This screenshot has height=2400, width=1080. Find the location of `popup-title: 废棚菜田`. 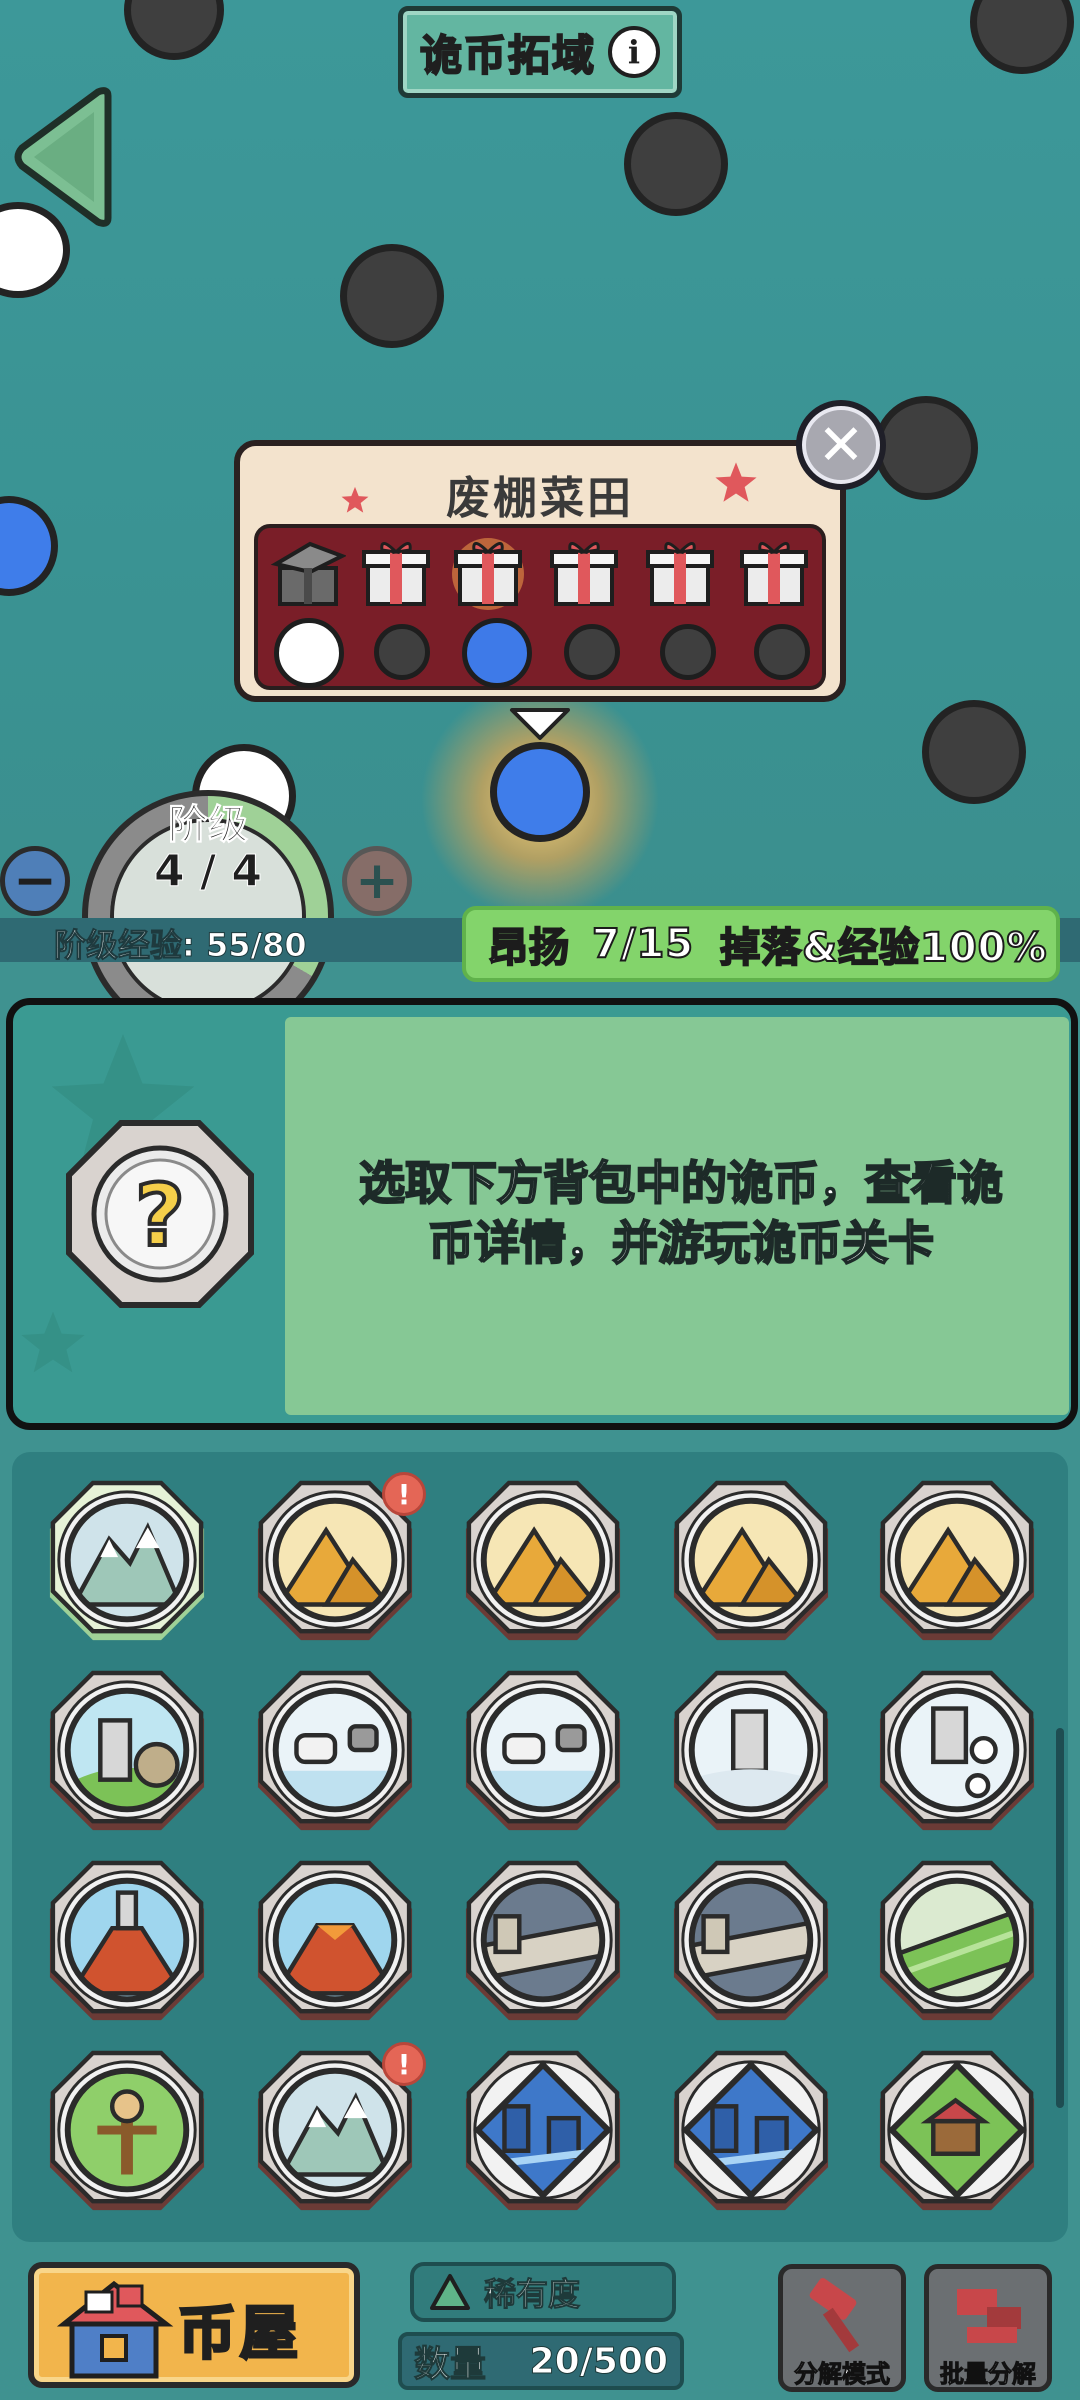

popup-title: 废棚菜田 is located at coordinates (540, 498).